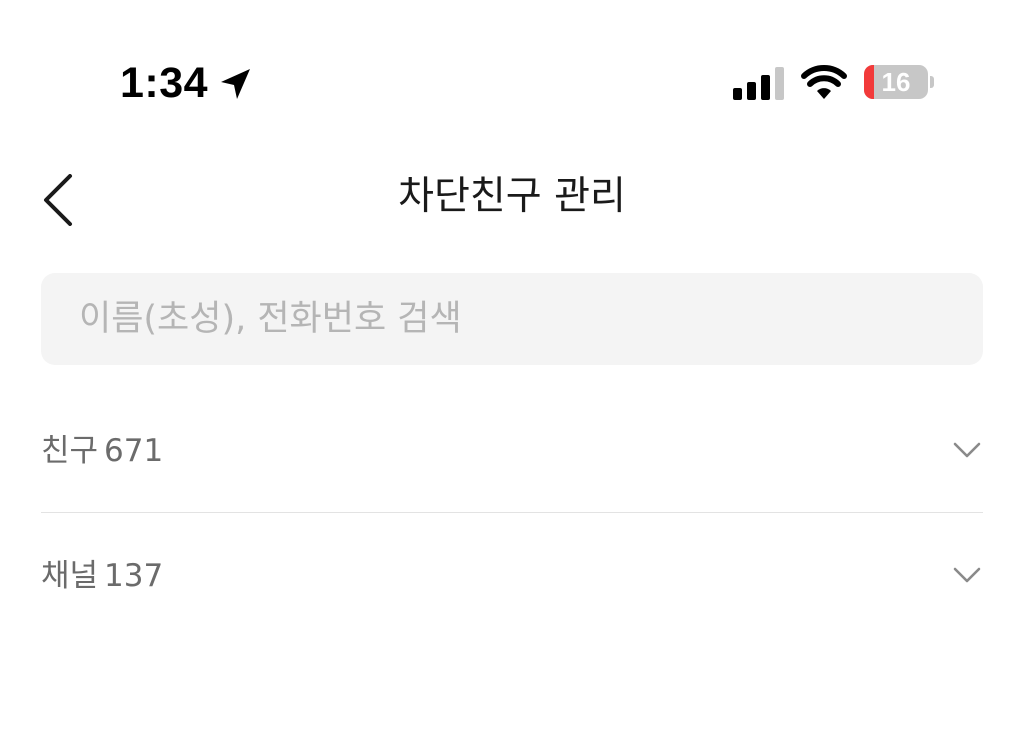 The image size is (1024, 730). I want to click on location-arrow-icon, so click(235, 84).